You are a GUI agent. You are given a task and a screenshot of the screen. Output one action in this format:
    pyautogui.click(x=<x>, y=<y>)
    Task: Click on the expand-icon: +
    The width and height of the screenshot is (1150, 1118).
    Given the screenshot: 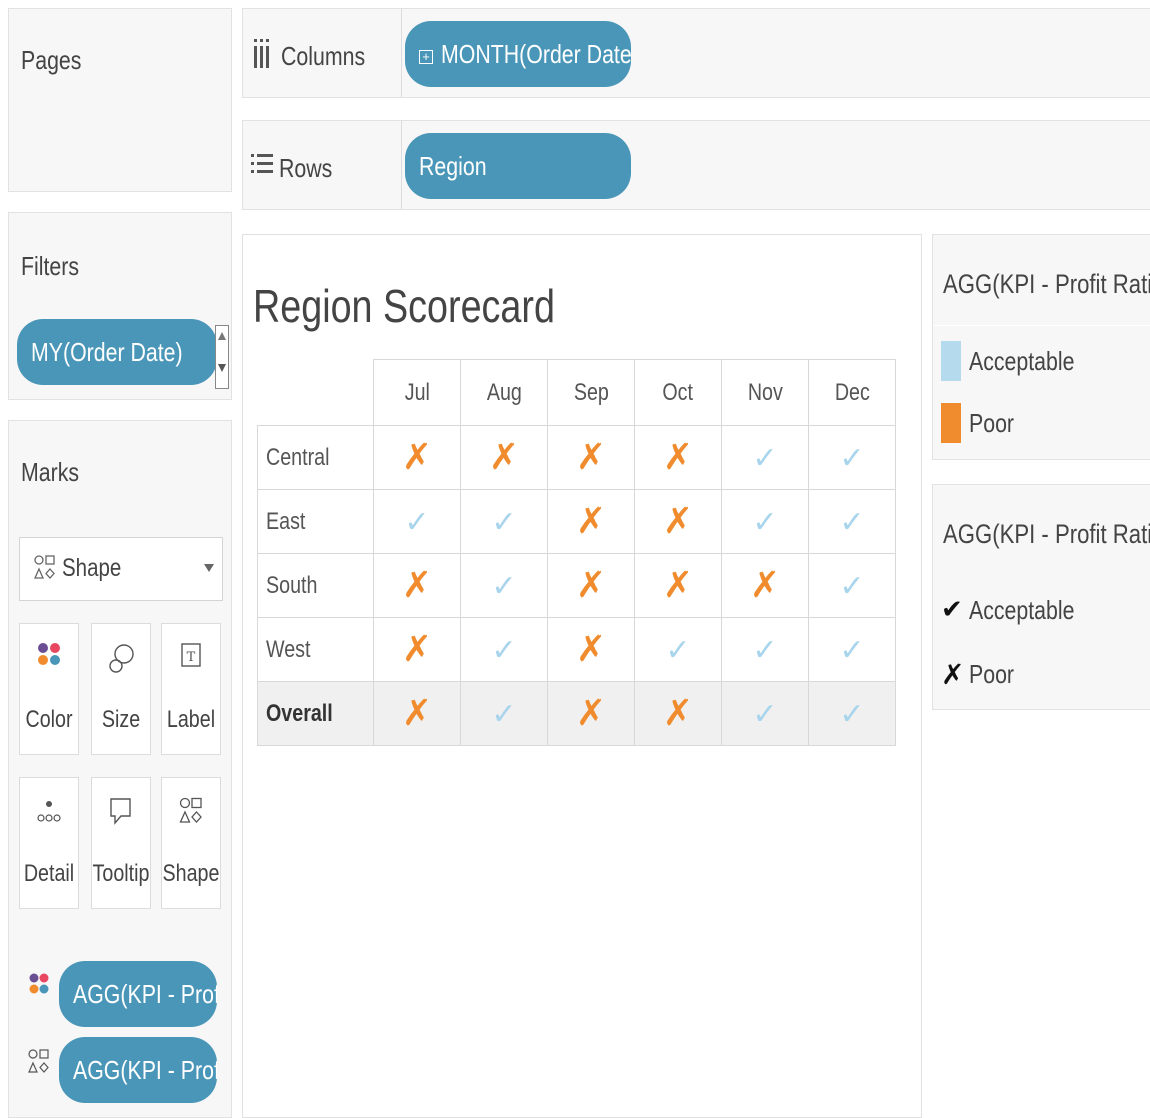 What is the action you would take?
    pyautogui.click(x=426, y=57)
    